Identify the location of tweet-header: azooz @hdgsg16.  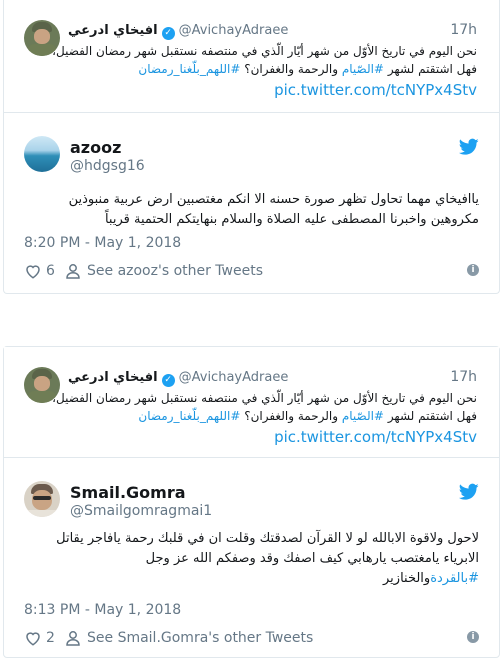
(251, 156).